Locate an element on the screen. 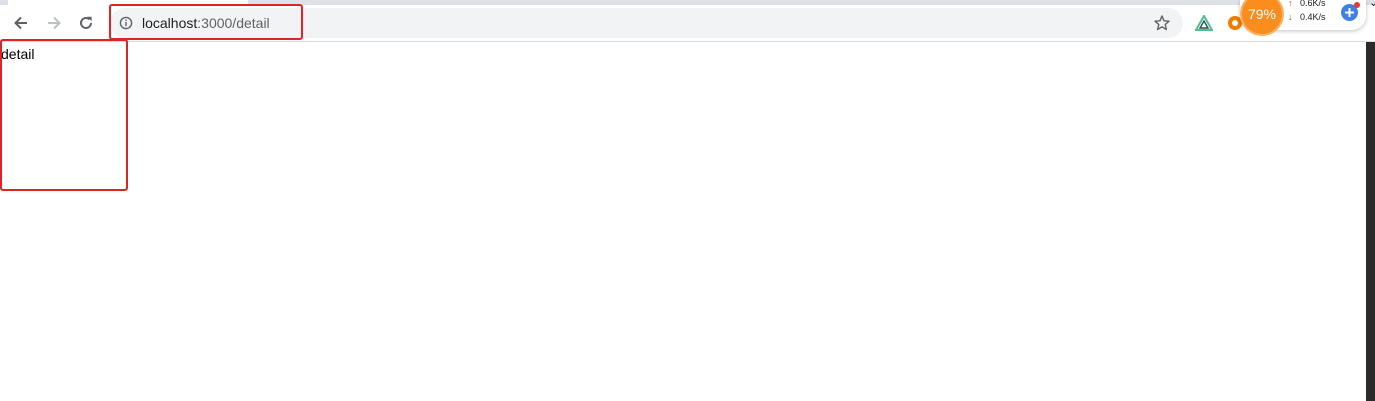  vue-devtools-triangle-icon is located at coordinates (1204, 23).